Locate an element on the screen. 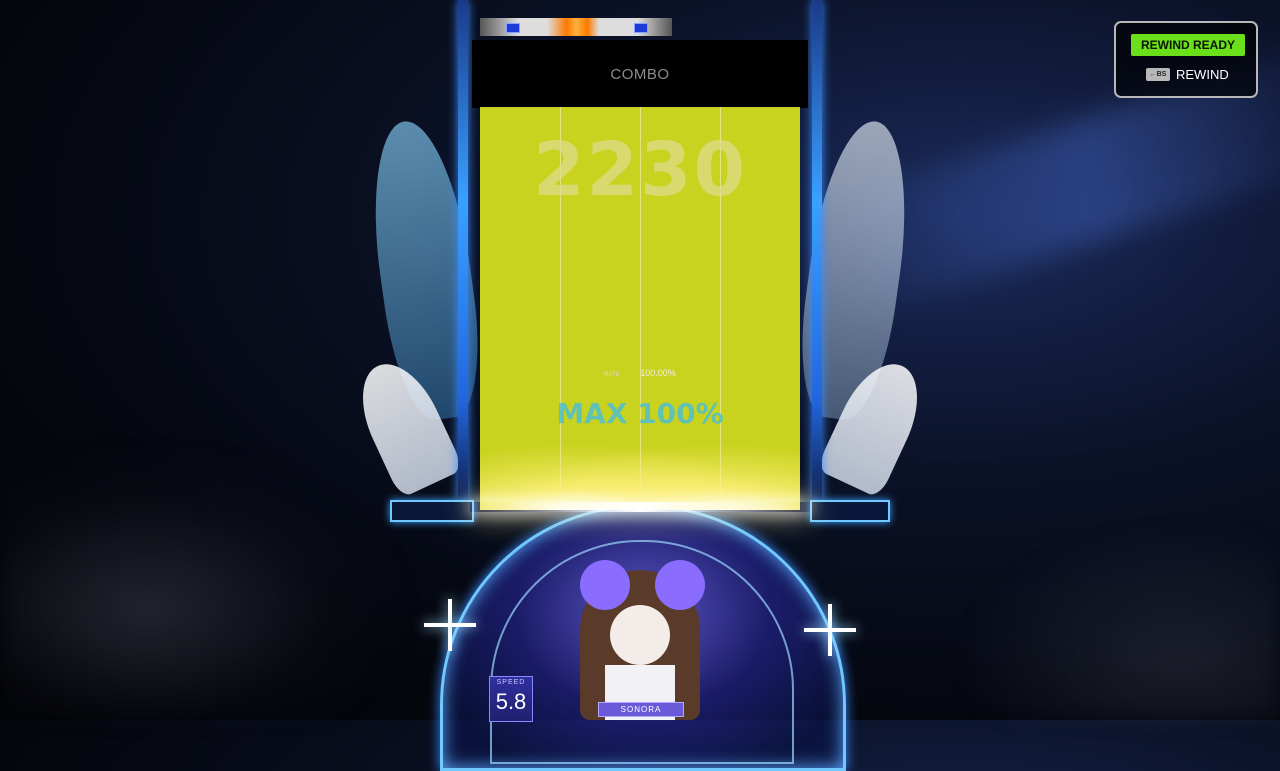 This screenshot has height=771, width=1280. backspace-key-icon: ←BS is located at coordinates (1158, 74).